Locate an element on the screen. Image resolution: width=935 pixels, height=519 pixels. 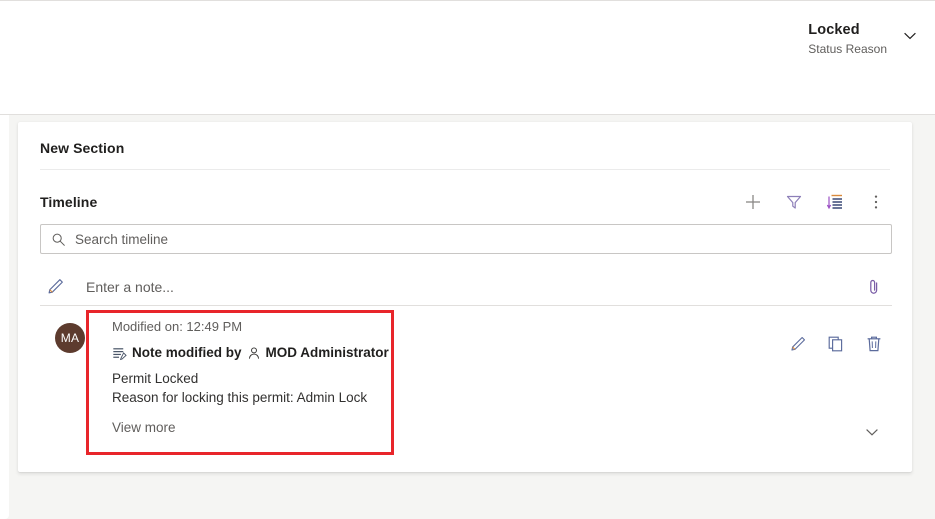
search-timeline-box is located at coordinates (466, 239).